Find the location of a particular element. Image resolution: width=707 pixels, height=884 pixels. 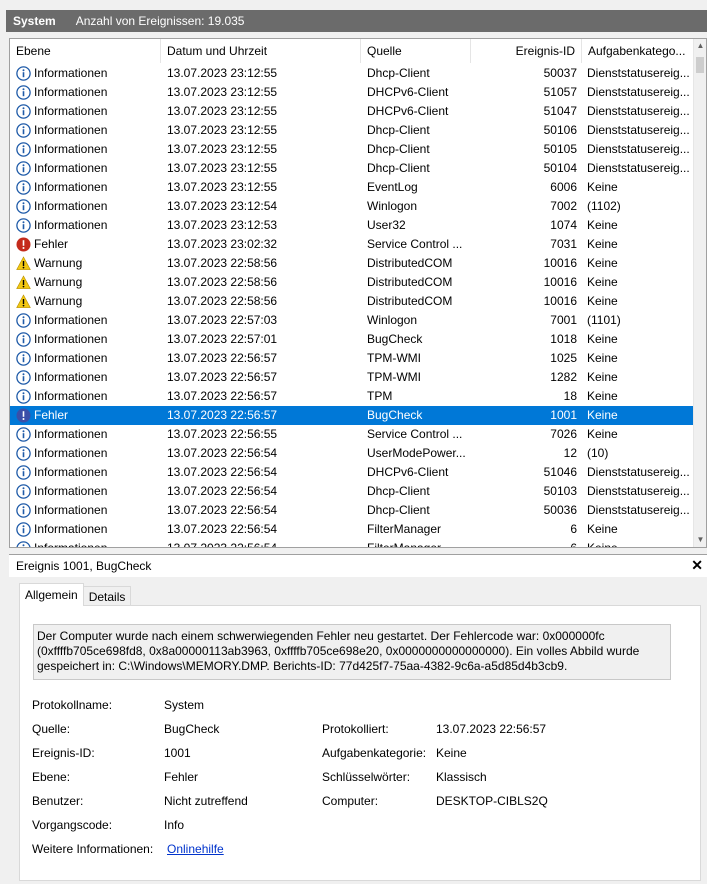

cell-ebene-label: Warnung is located at coordinates (58, 301).